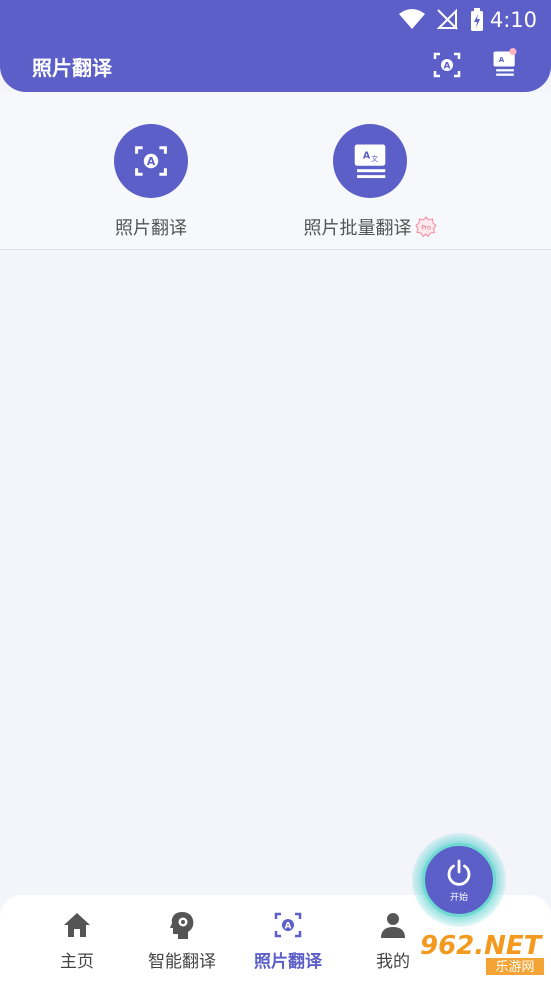  Describe the element at coordinates (182, 962) in the screenshot. I see `nav-label: 智能翻译` at that location.